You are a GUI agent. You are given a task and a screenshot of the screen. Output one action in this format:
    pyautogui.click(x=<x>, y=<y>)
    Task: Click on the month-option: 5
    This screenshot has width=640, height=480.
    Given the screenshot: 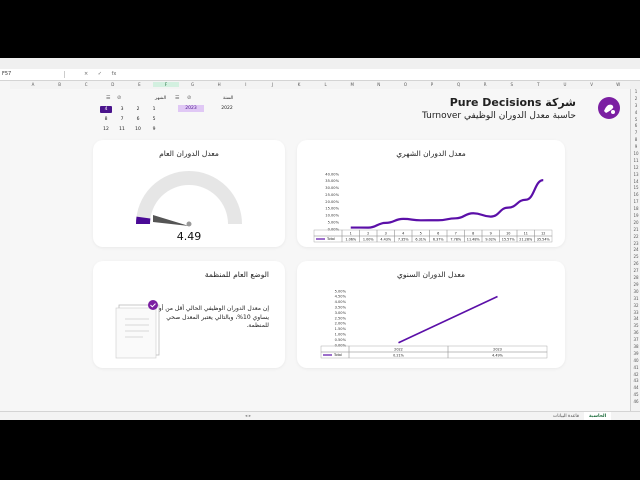 What is the action you would take?
    pyautogui.click(x=154, y=119)
    